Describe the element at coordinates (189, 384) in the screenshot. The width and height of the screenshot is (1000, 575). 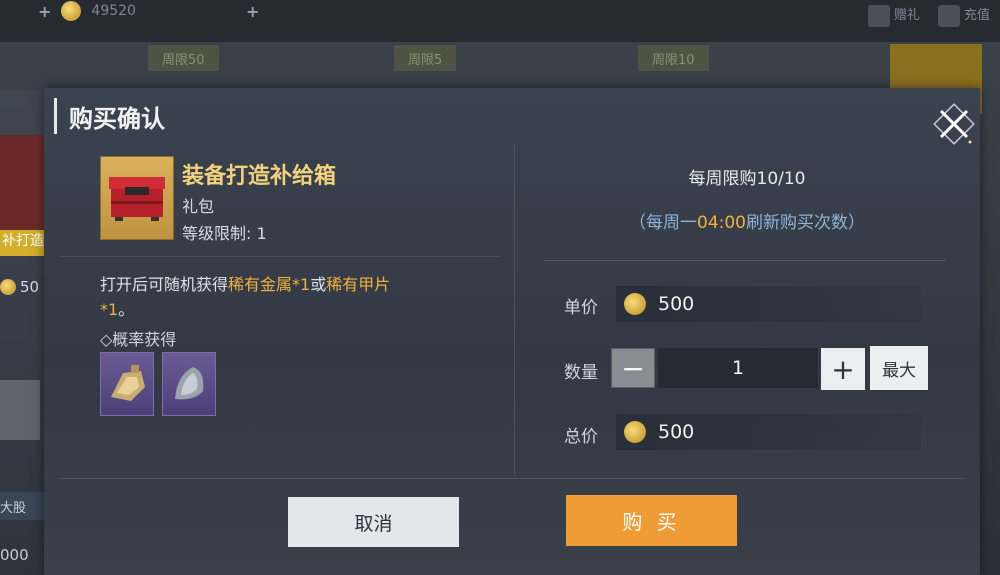
I see `reward-rare-plate-icon` at that location.